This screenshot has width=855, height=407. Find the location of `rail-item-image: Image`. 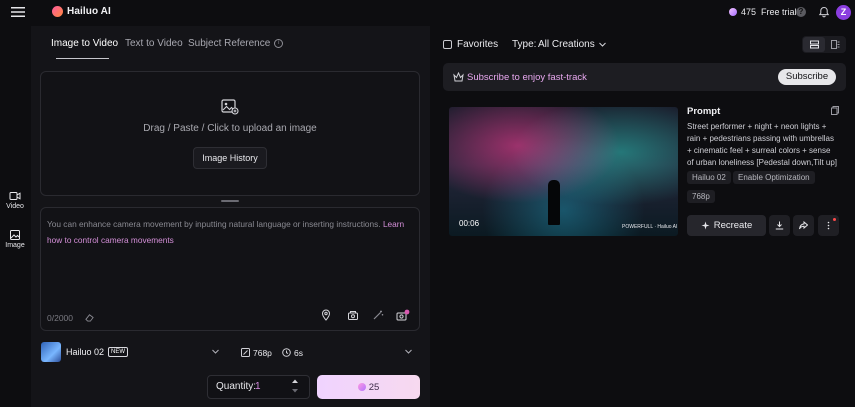

rail-item-image: Image is located at coordinates (15, 239).